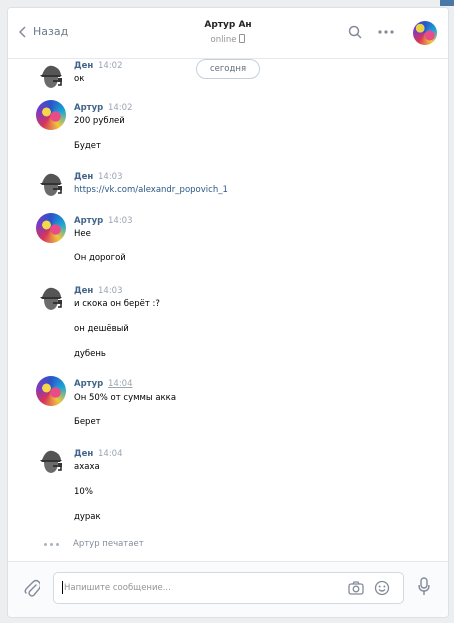 The image size is (454, 623). What do you see at coordinates (90, 354) in the screenshot?
I see `message-text: дубень` at bounding box center [90, 354].